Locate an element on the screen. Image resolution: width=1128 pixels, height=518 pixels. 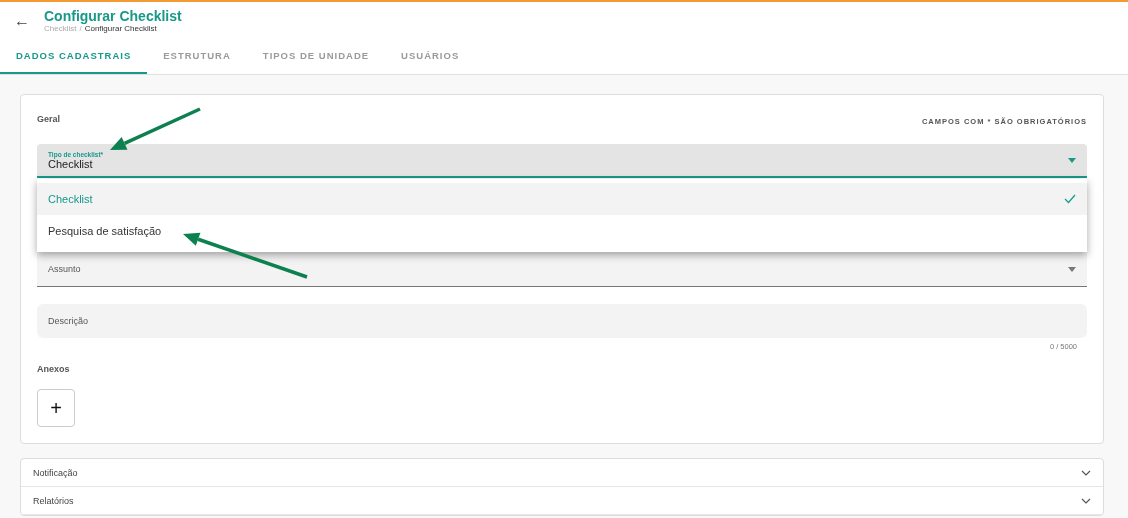
dropdown-option: Pesquisa de satisfação is located at coordinates (562, 231).